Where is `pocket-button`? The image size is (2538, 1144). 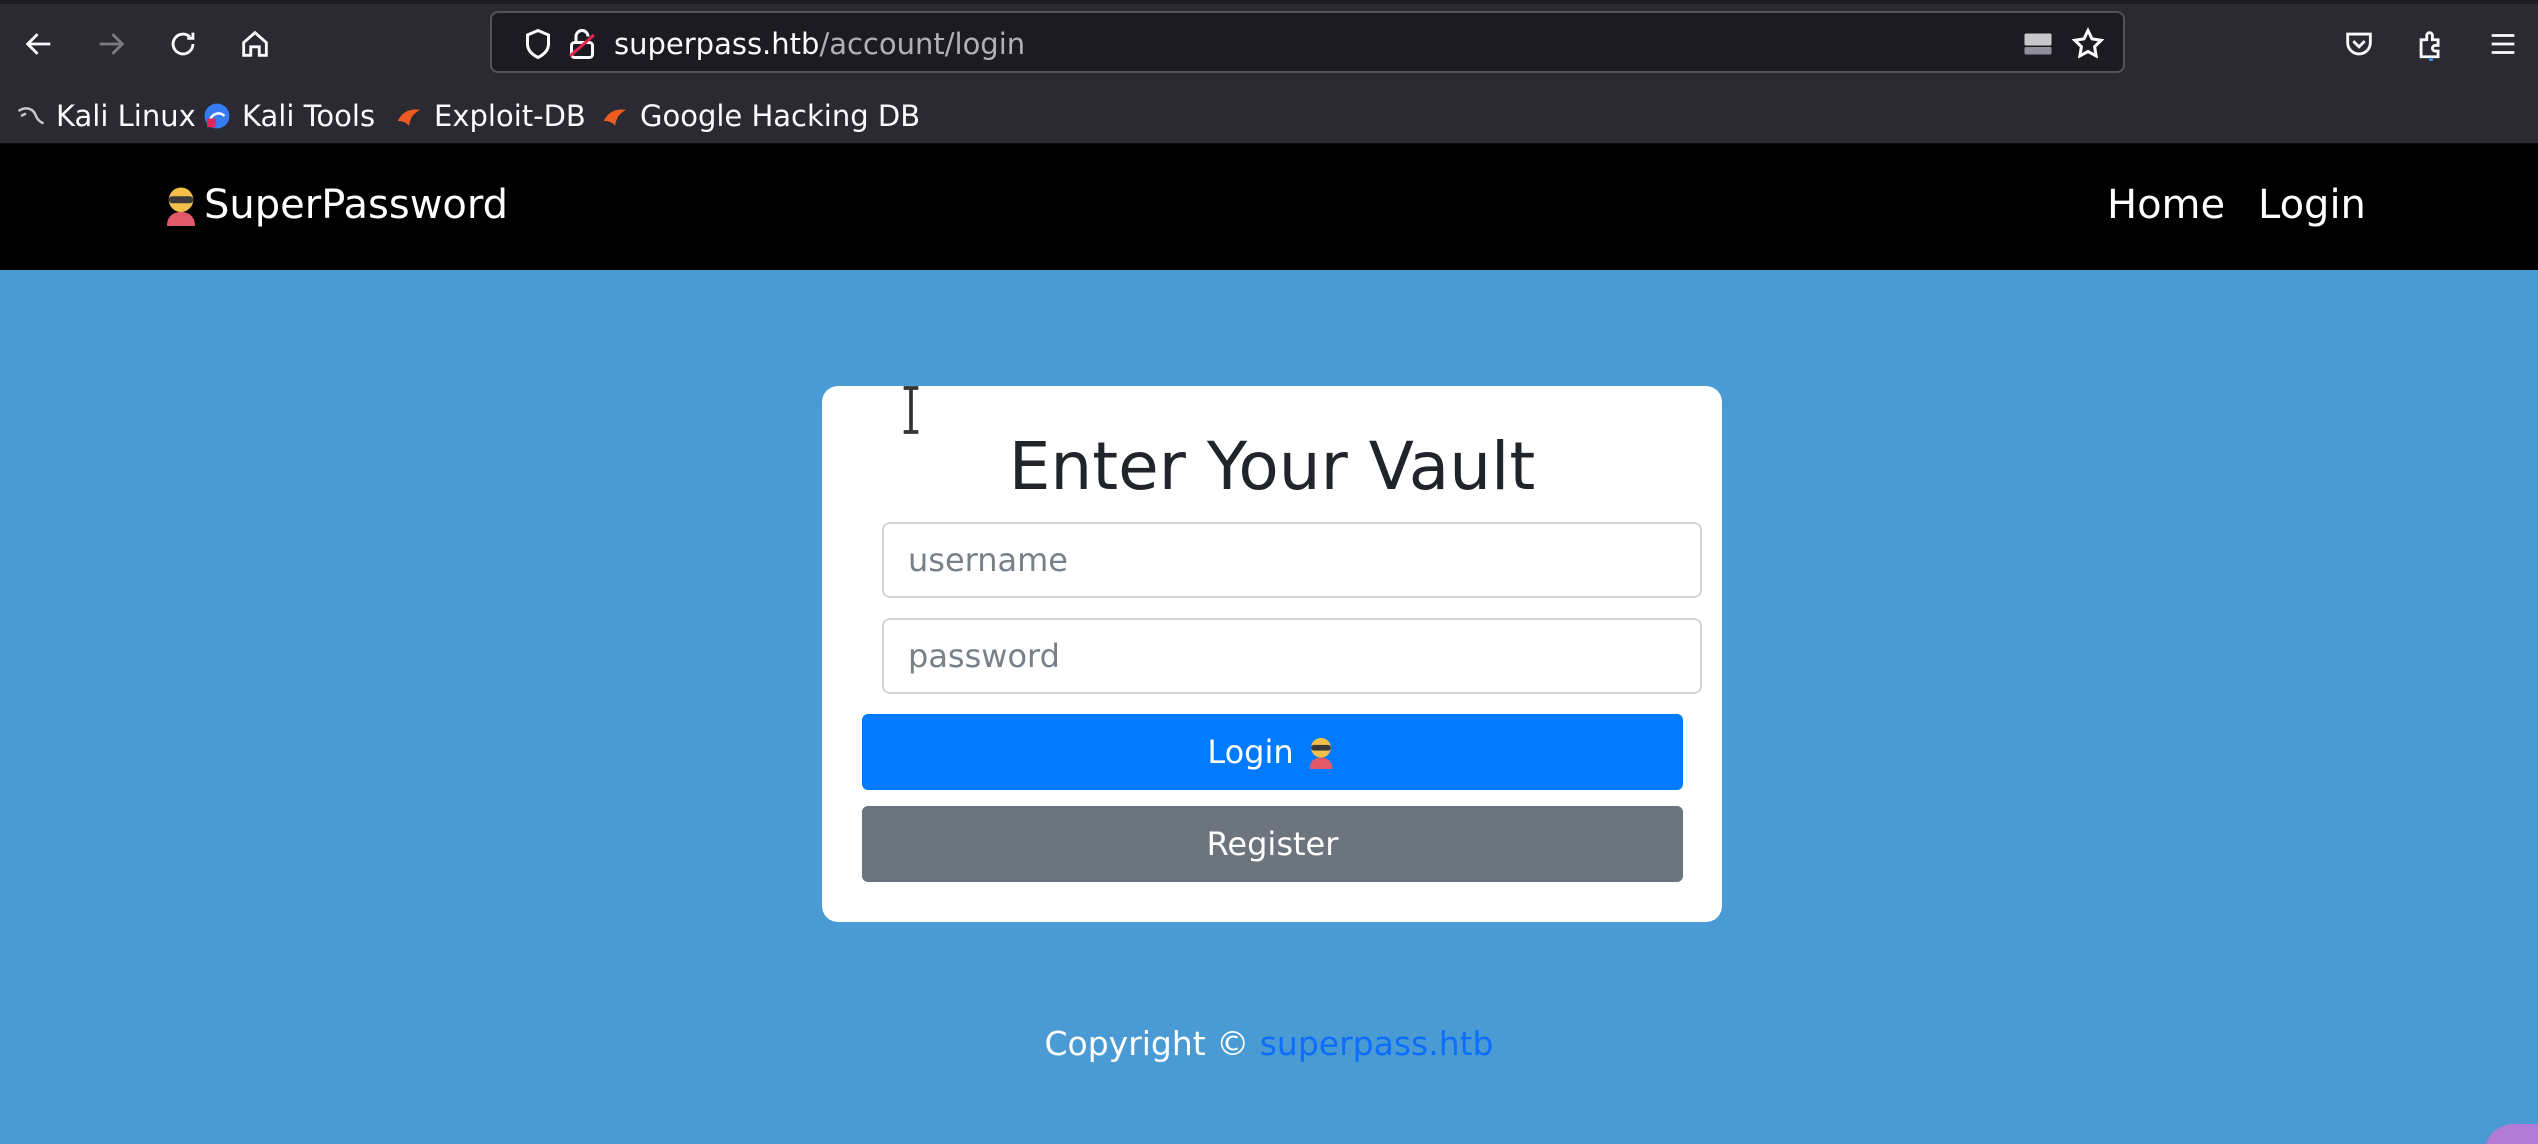
pocket-button is located at coordinates (2359, 44).